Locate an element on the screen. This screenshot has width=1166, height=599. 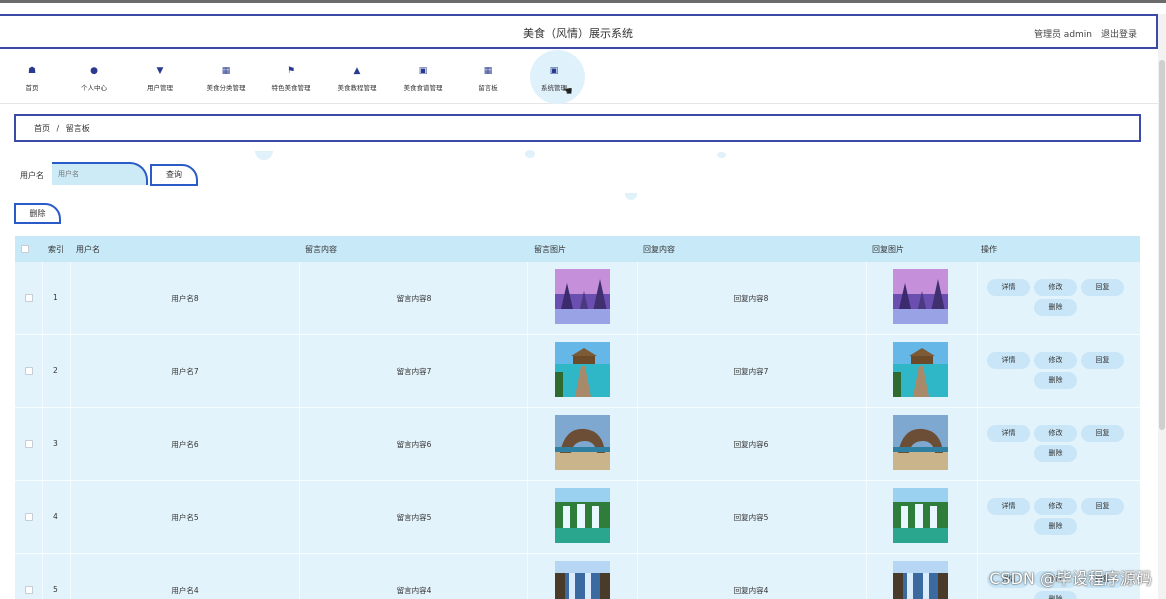
header-image: 留言图片 is located at coordinates (550, 249).